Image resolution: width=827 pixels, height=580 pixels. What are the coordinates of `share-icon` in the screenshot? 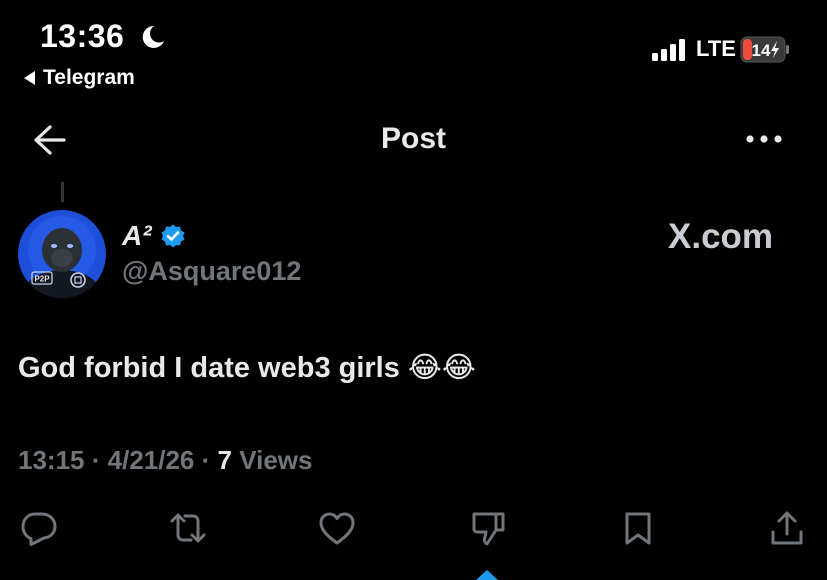 It's located at (787, 528).